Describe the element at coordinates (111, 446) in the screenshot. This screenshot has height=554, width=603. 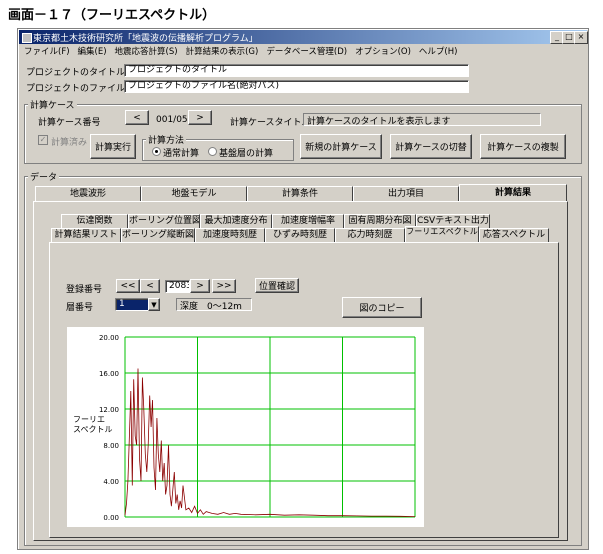
I see `y-tick-label: 8.00` at that location.